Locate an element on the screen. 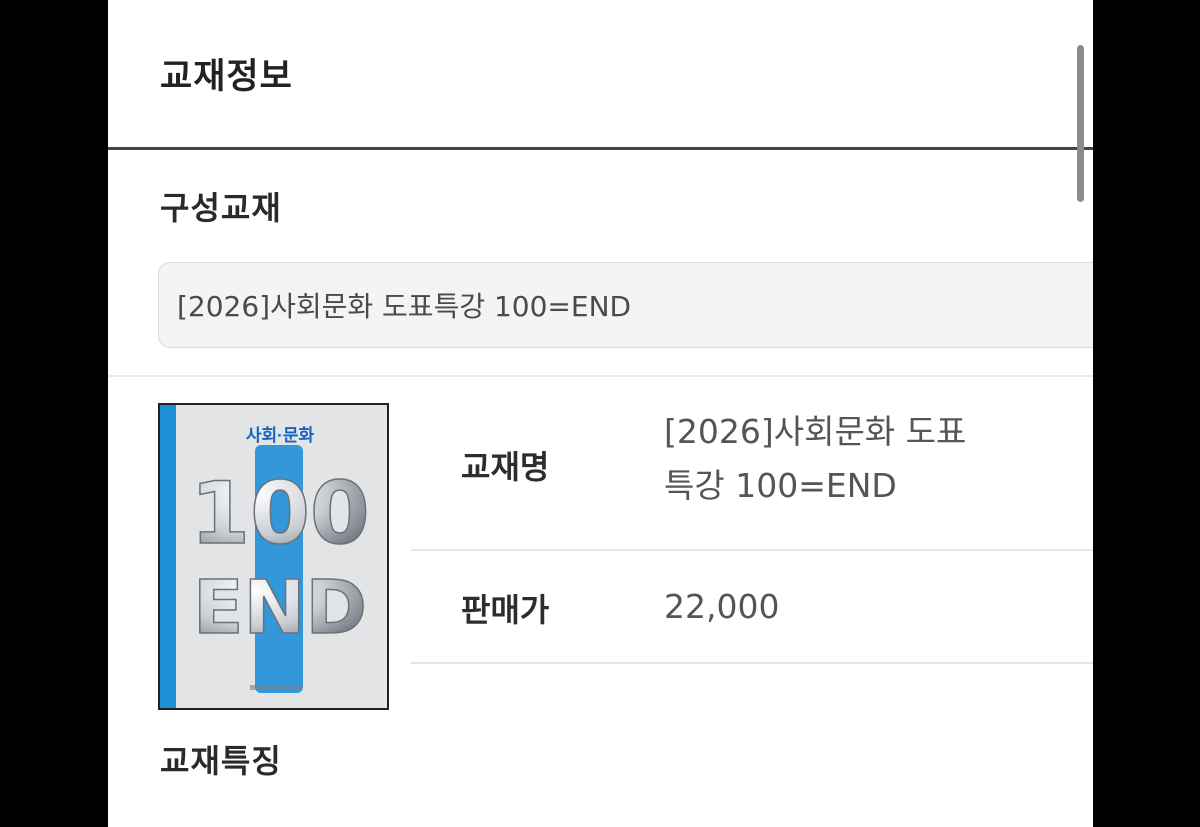  cover-big-number: 100 is located at coordinates (280, 514).